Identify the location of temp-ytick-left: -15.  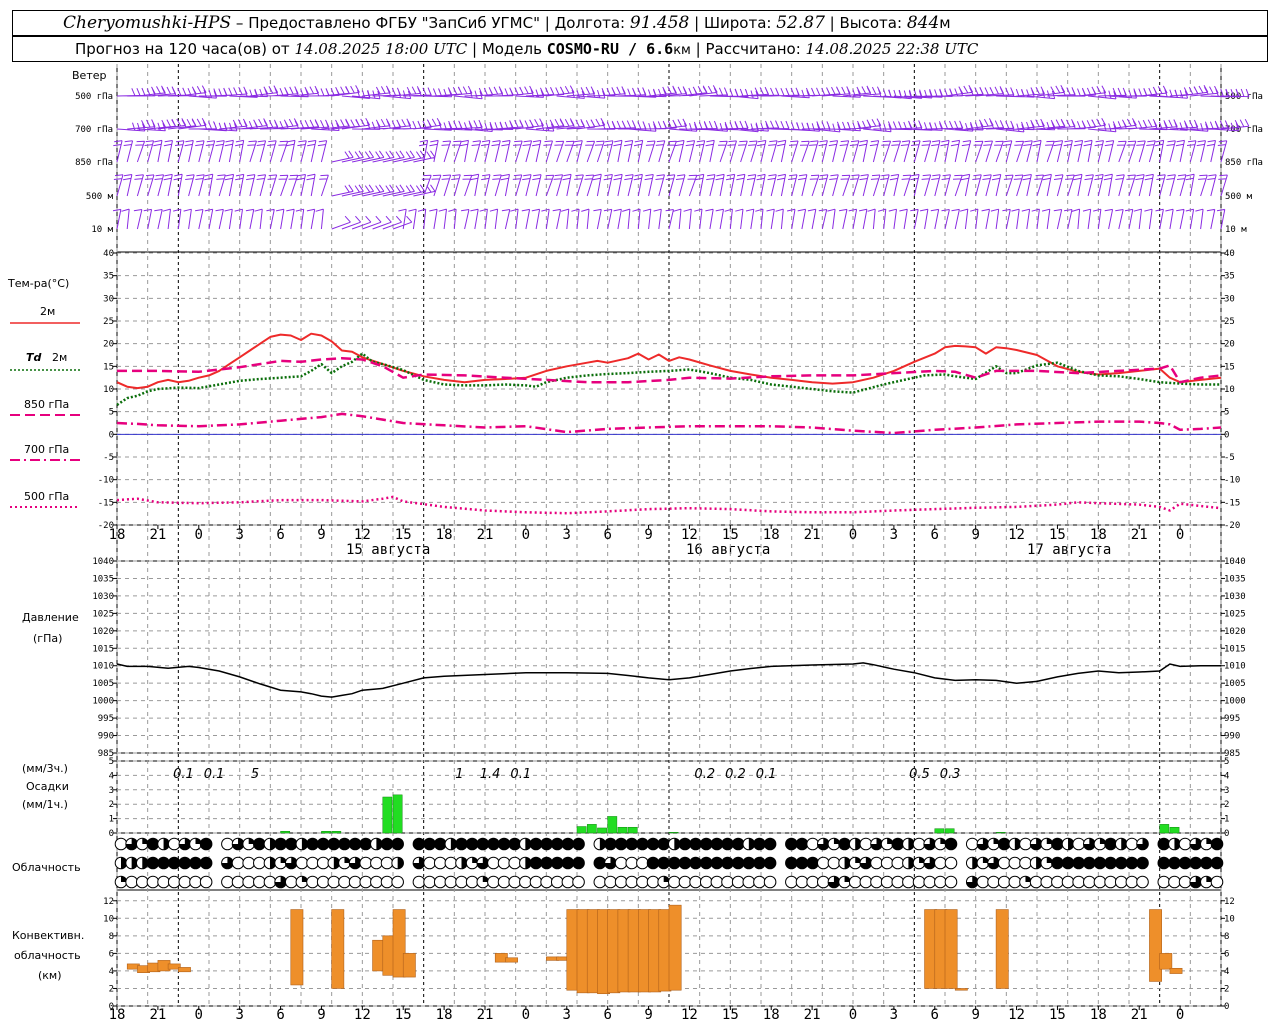
(106, 503).